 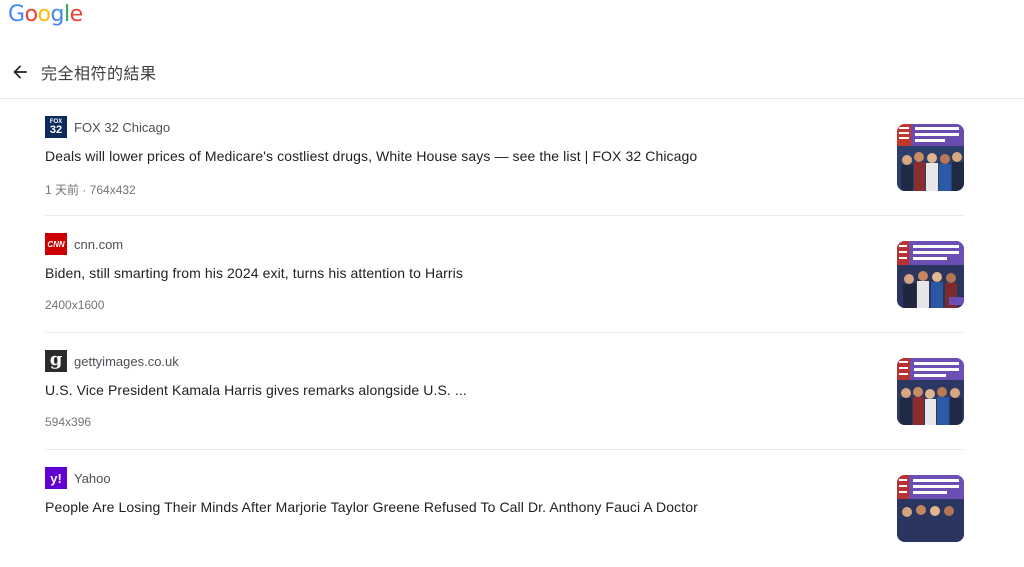 I want to click on result-meta: 1 天前 · 764x432, so click(x=90, y=190).